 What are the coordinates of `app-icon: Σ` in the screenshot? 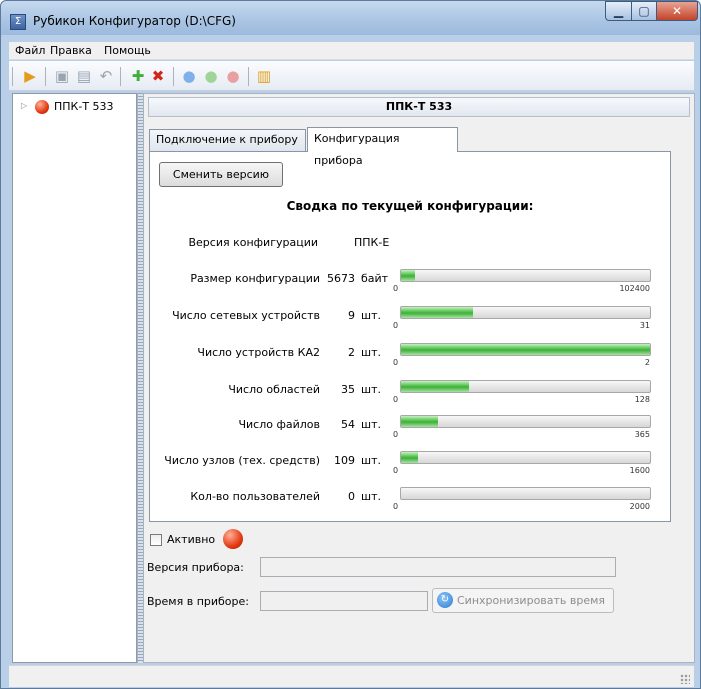 It's located at (18, 22).